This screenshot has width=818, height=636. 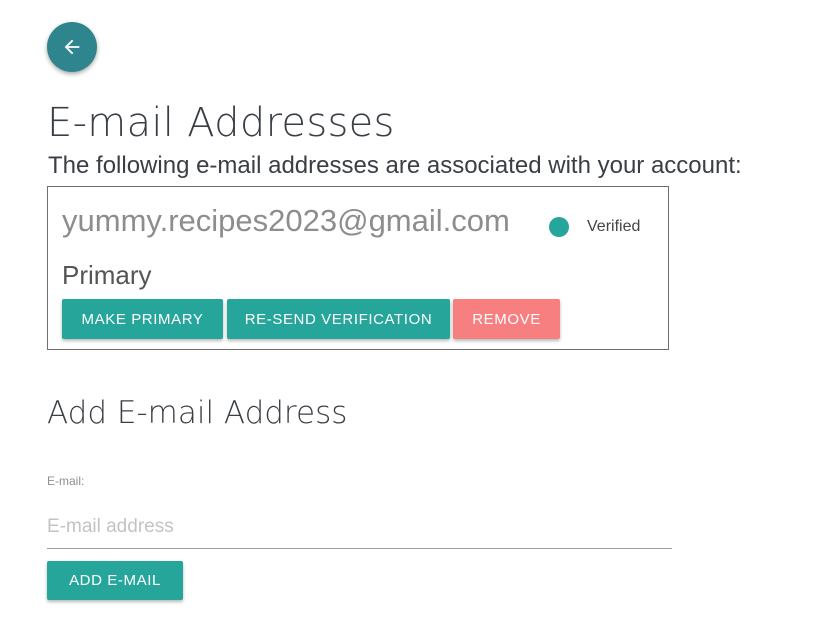 I want to click on primary-label: Primary, so click(x=107, y=275).